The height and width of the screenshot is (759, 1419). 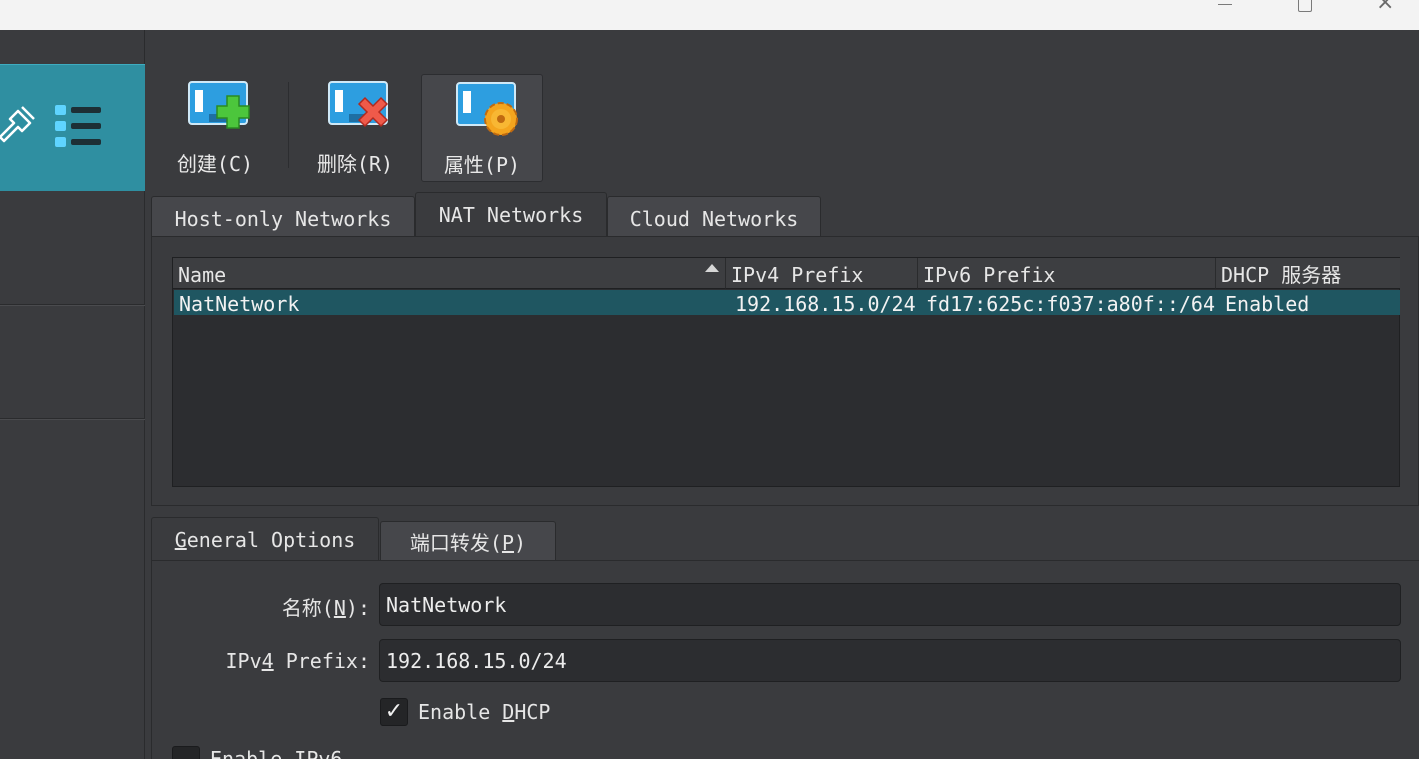 I want to click on list-icon, so click(x=78, y=126).